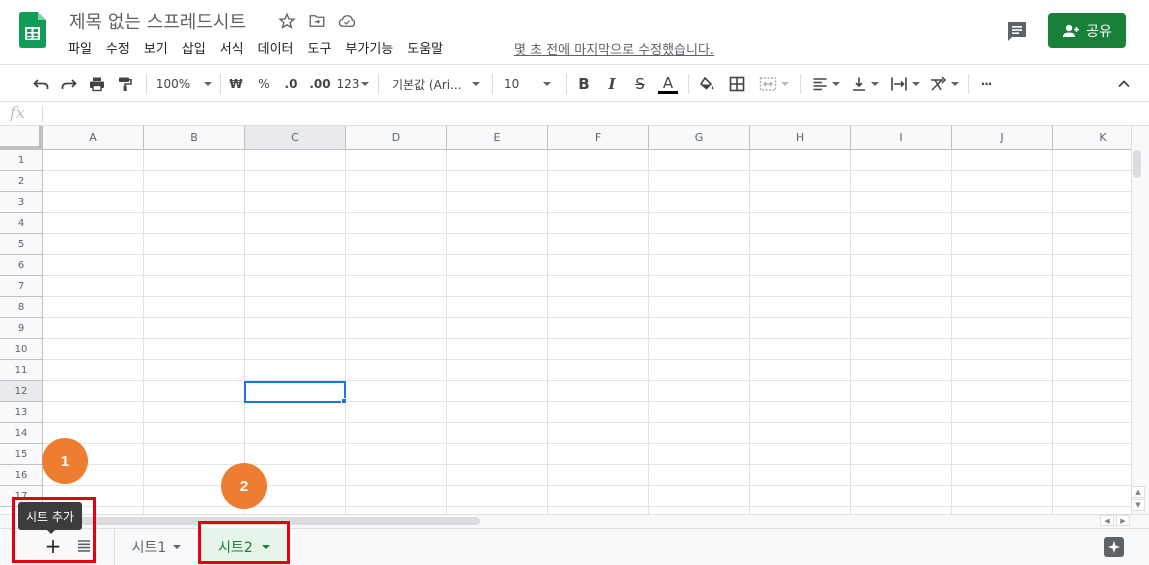 This screenshot has width=1149, height=565. What do you see at coordinates (41, 84) in the screenshot?
I see `undo-button` at bounding box center [41, 84].